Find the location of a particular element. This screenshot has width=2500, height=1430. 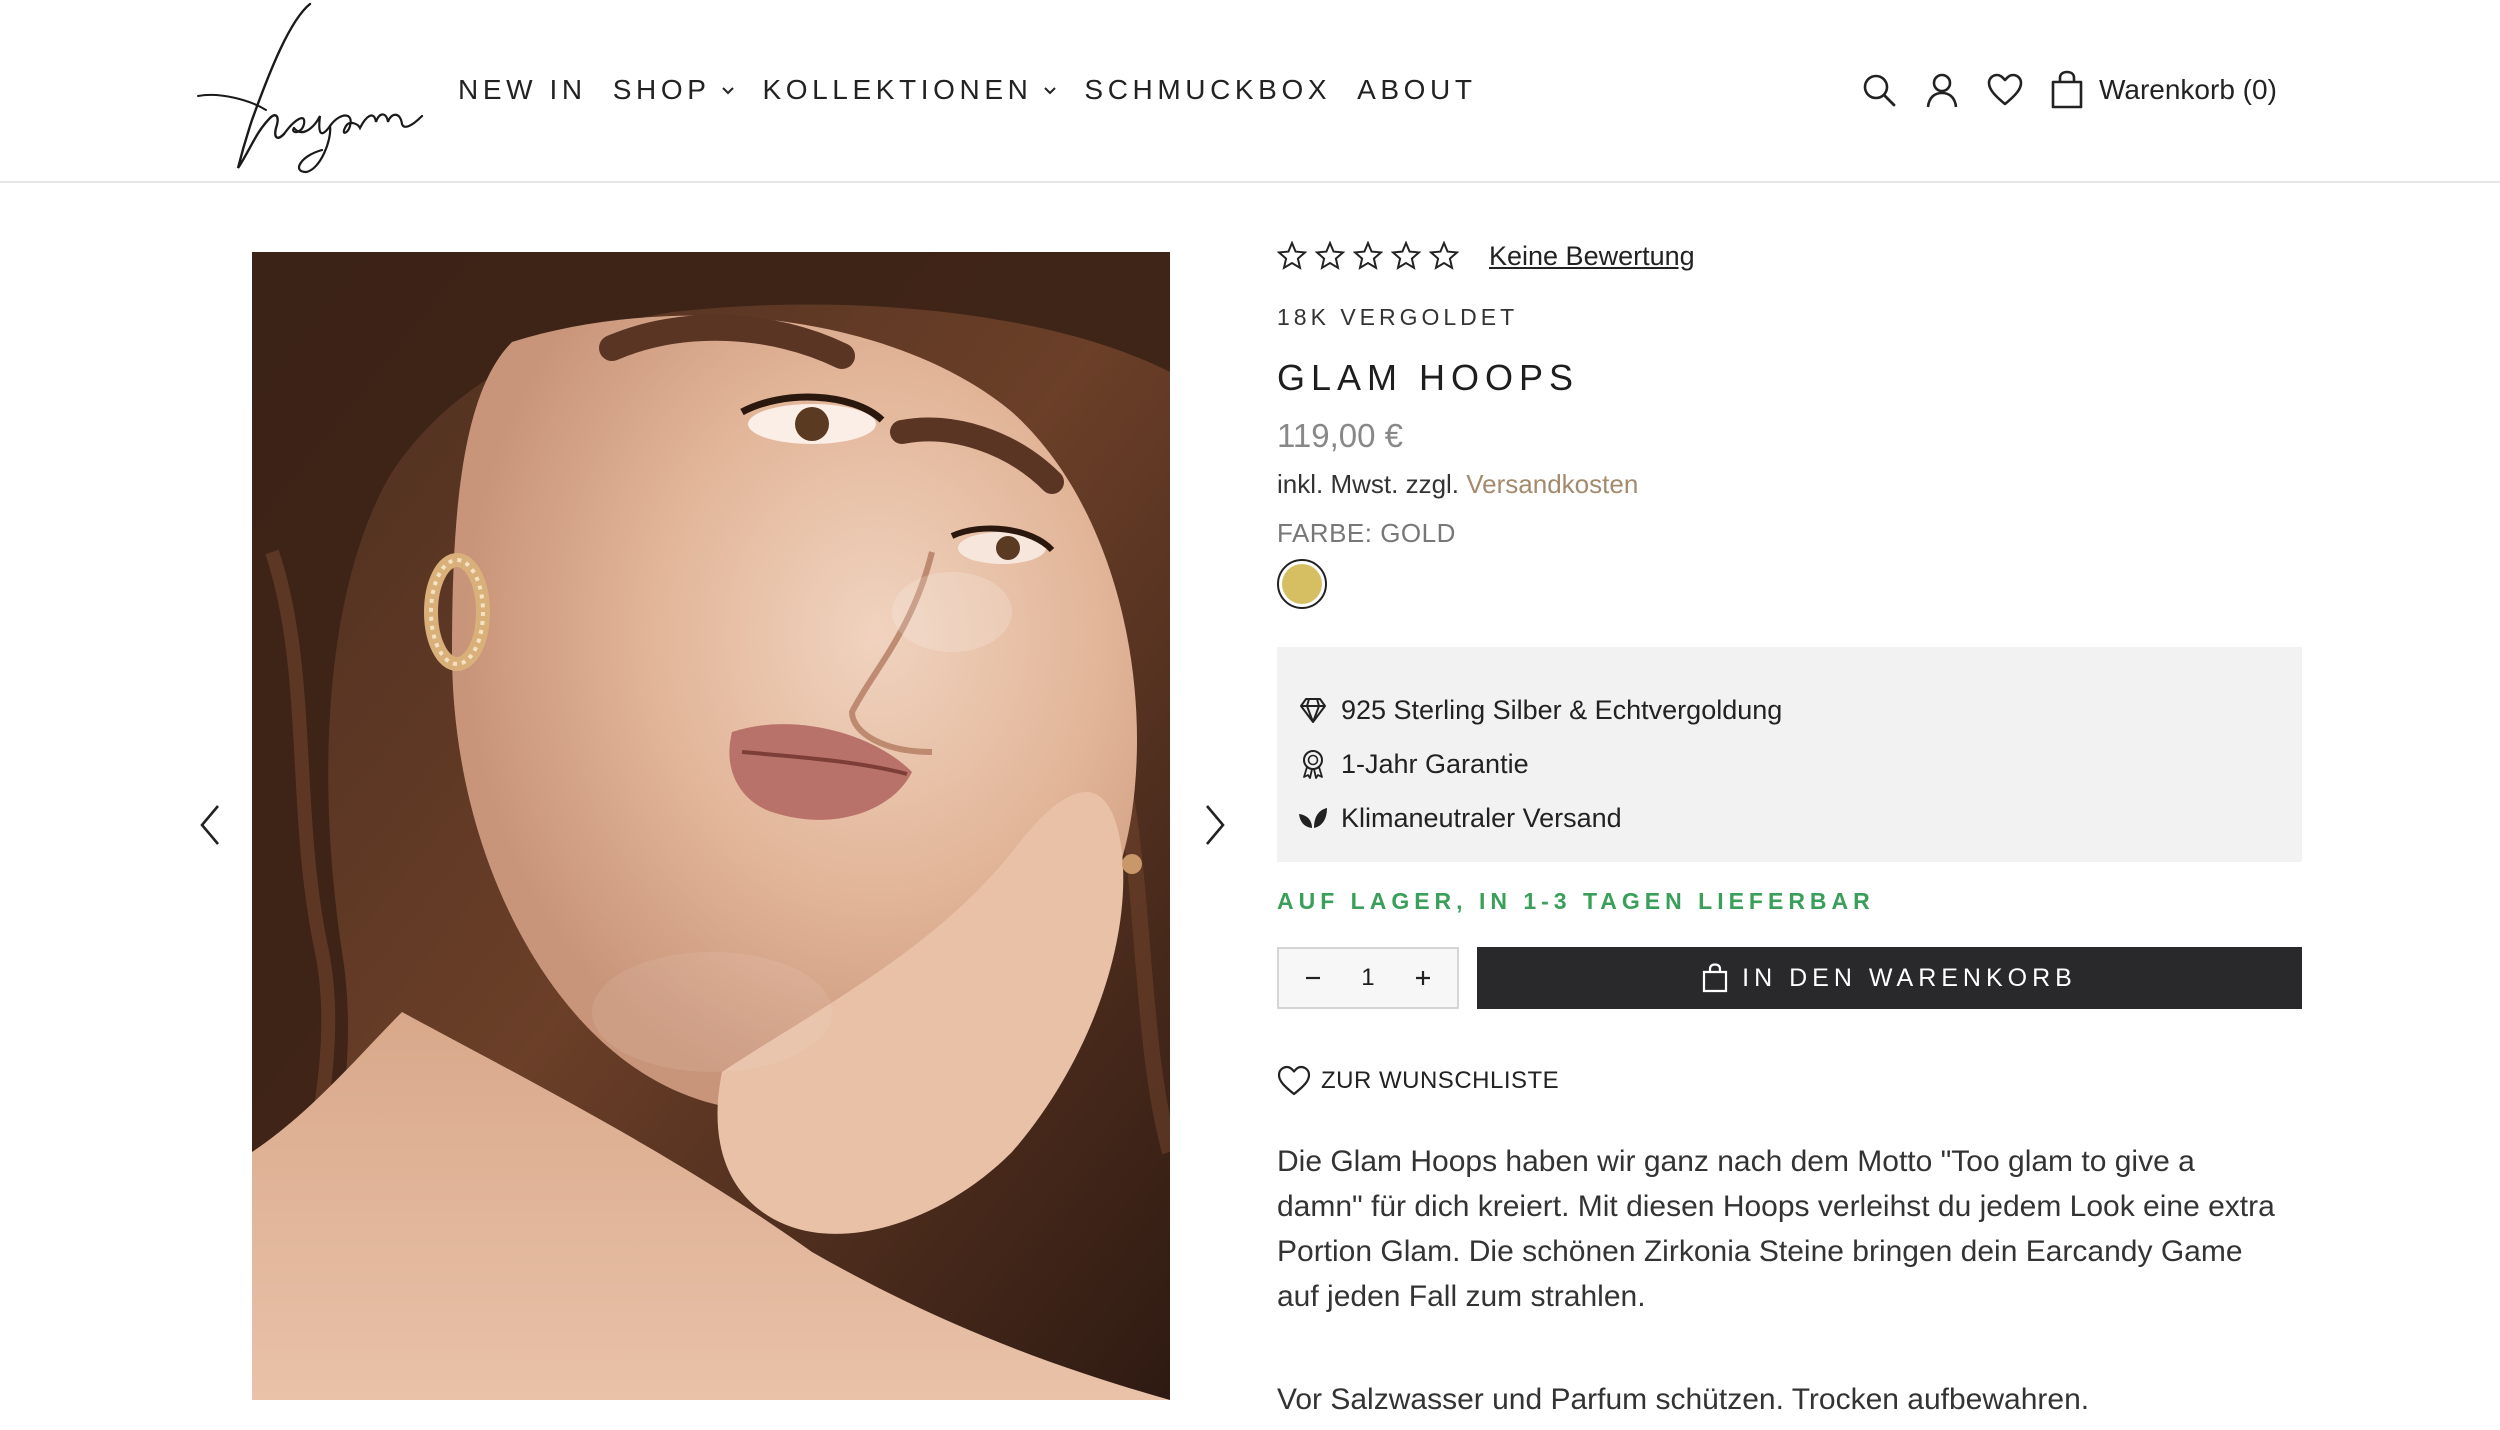

feature-item: Klimaneutraler Versand is located at coordinates (1799, 818).